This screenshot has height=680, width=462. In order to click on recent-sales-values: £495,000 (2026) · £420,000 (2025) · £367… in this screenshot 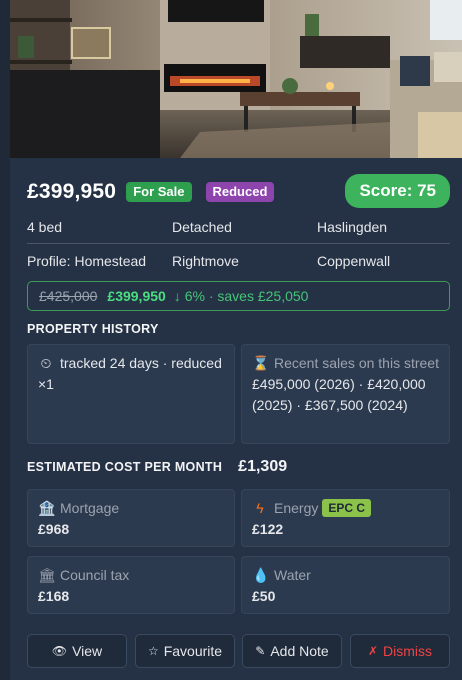, I will do `click(339, 394)`.